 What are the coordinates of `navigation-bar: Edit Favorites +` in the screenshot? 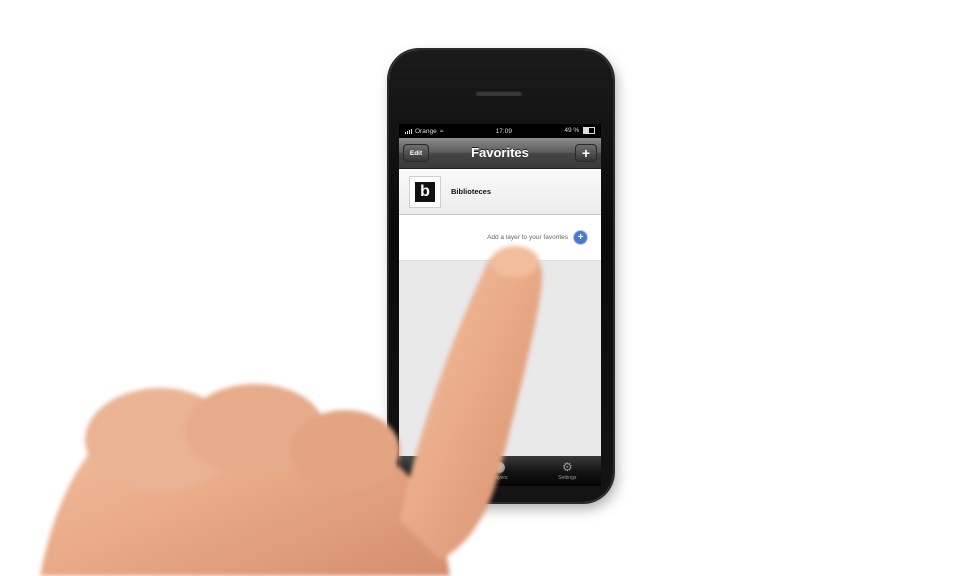 It's located at (500, 153).